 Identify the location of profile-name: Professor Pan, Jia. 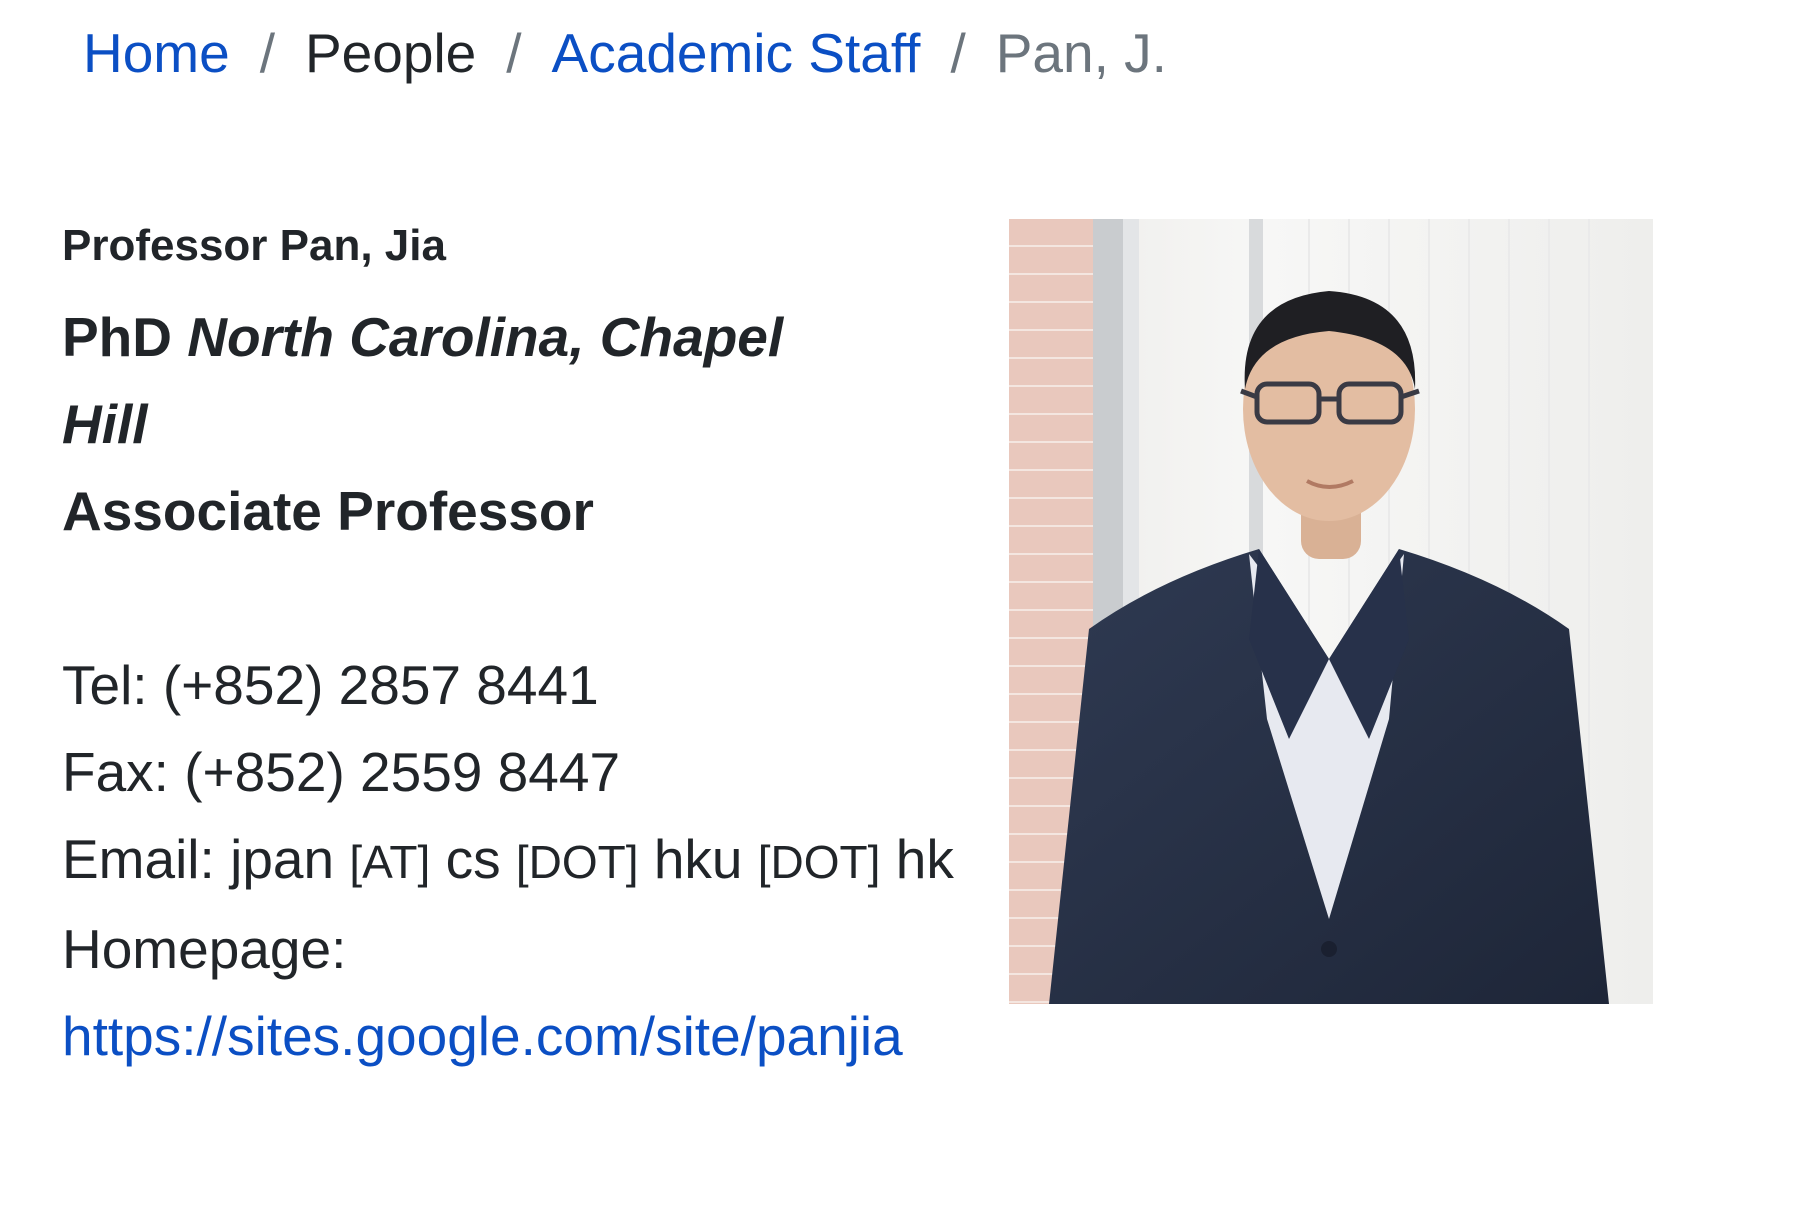
(254, 245).